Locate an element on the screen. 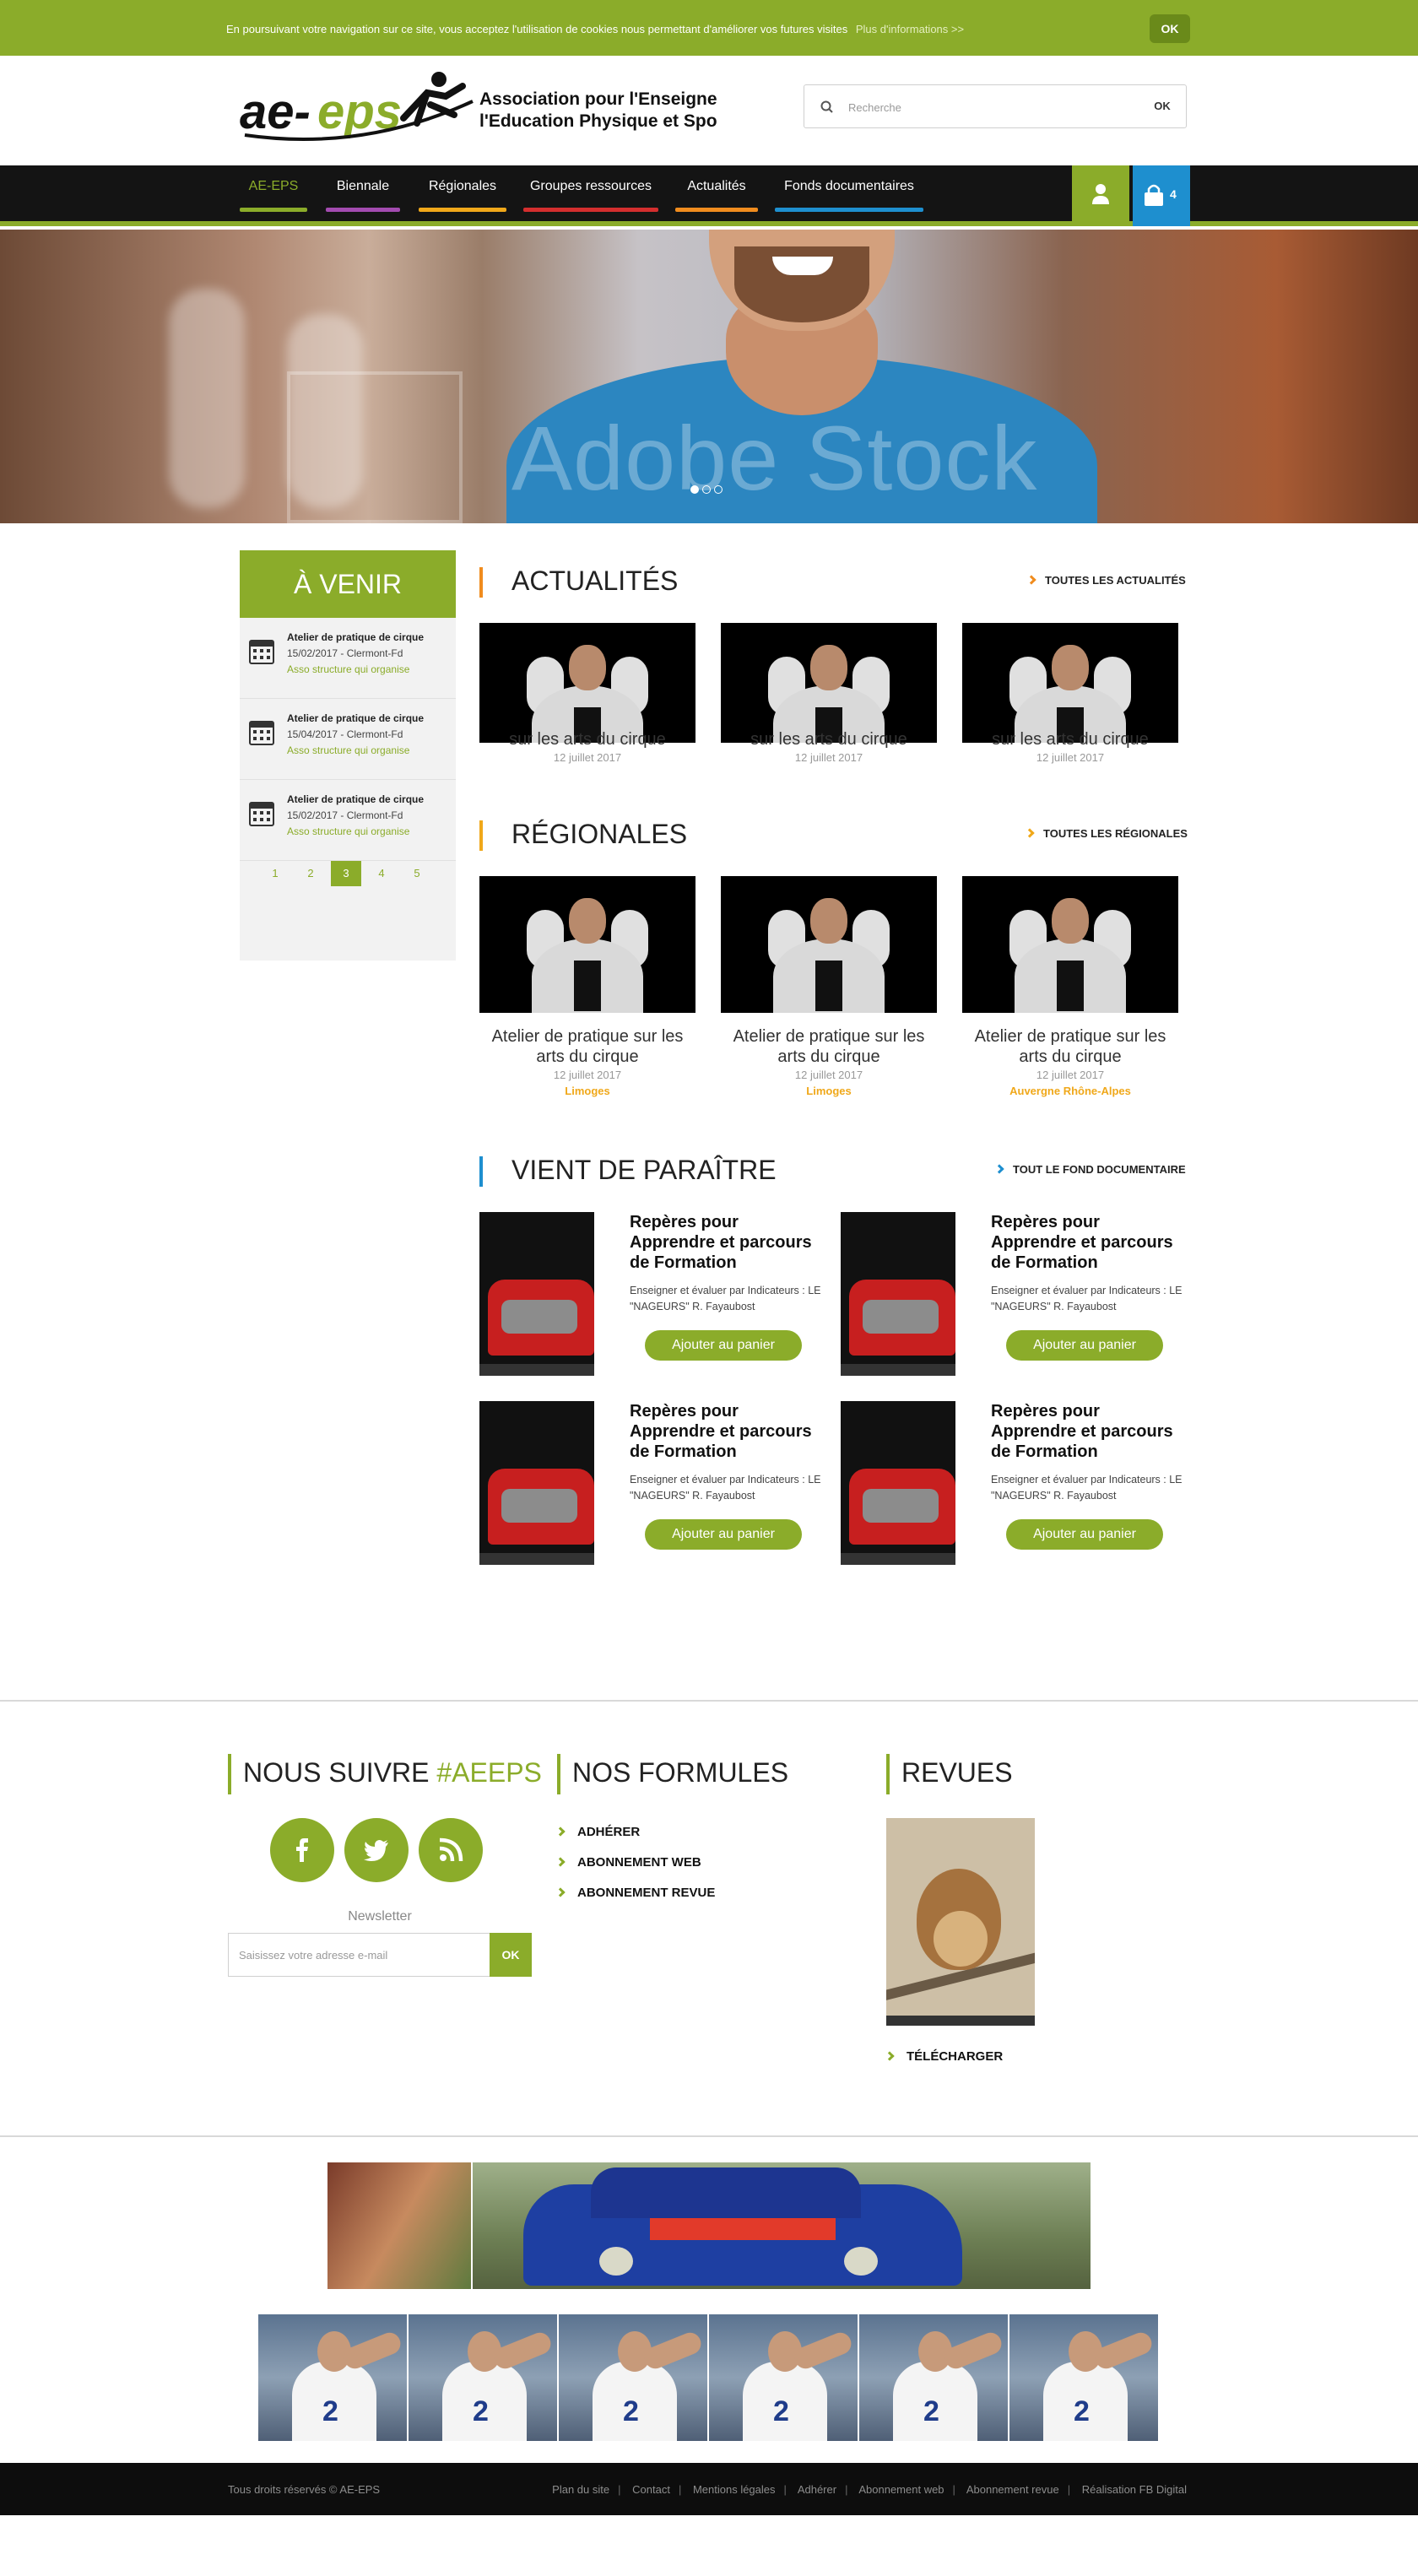 Image resolution: width=1418 pixels, height=2576 pixels. paraitre-title: VIENT DE PARAÎTRE is located at coordinates (644, 1170).